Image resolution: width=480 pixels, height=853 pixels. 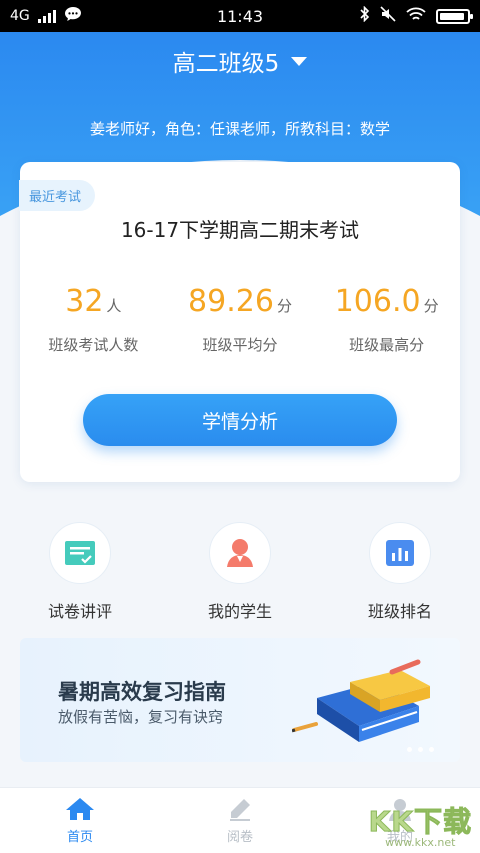 I want to click on quick-action-my-students: 我的学生, so click(x=240, y=572).